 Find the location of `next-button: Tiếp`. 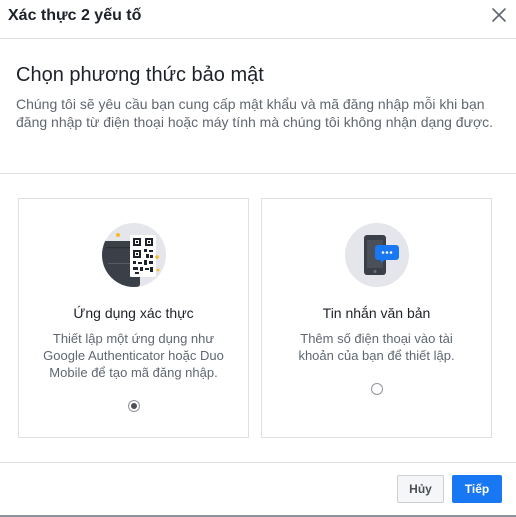

next-button: Tiếp is located at coordinates (477, 489).